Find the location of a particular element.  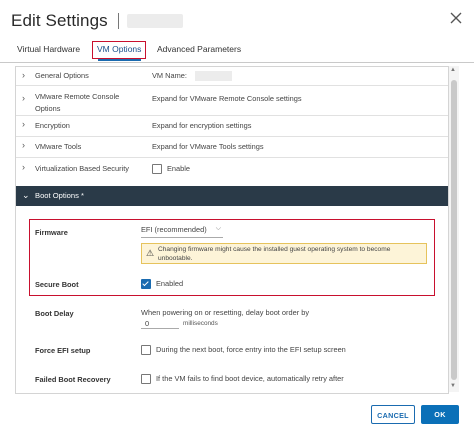

row-label: General Options is located at coordinates (62, 75).